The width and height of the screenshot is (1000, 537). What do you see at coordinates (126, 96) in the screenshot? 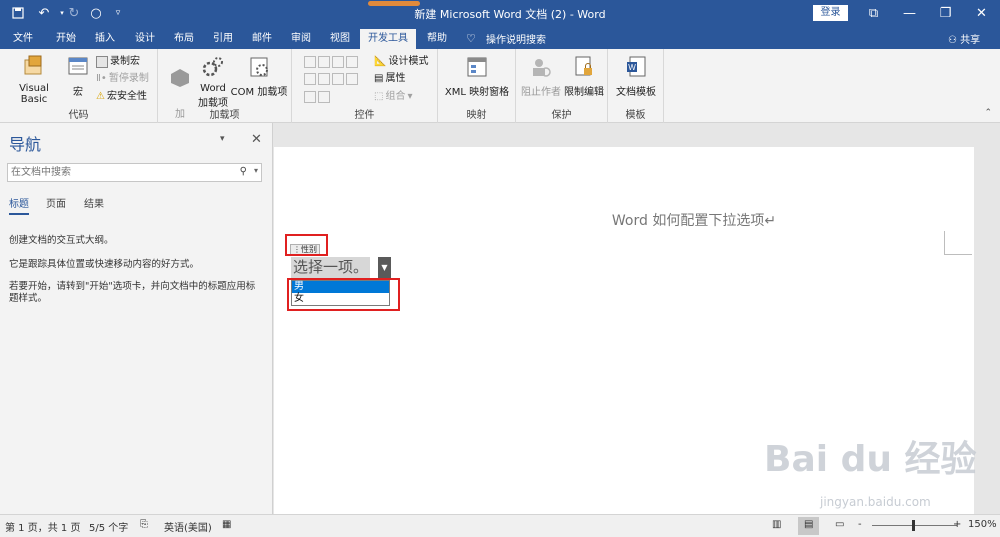
I see `macro-security-label: 宏安全性` at bounding box center [126, 96].